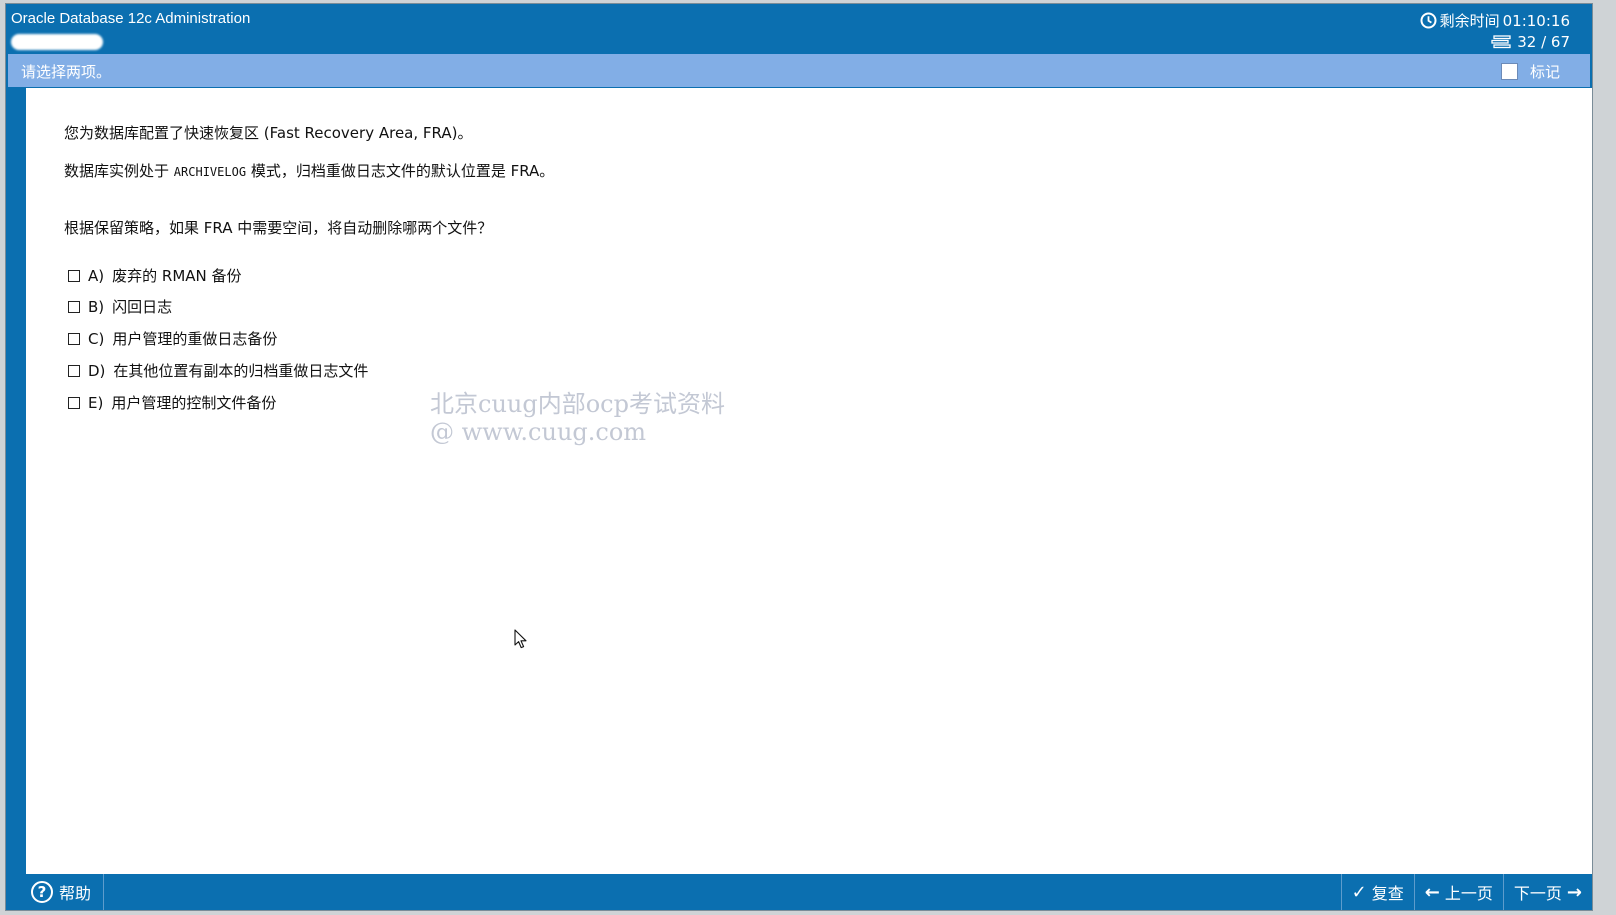  I want to click on option-d-text: 在其他位置有副本的归档重做日志文件, so click(241, 371).